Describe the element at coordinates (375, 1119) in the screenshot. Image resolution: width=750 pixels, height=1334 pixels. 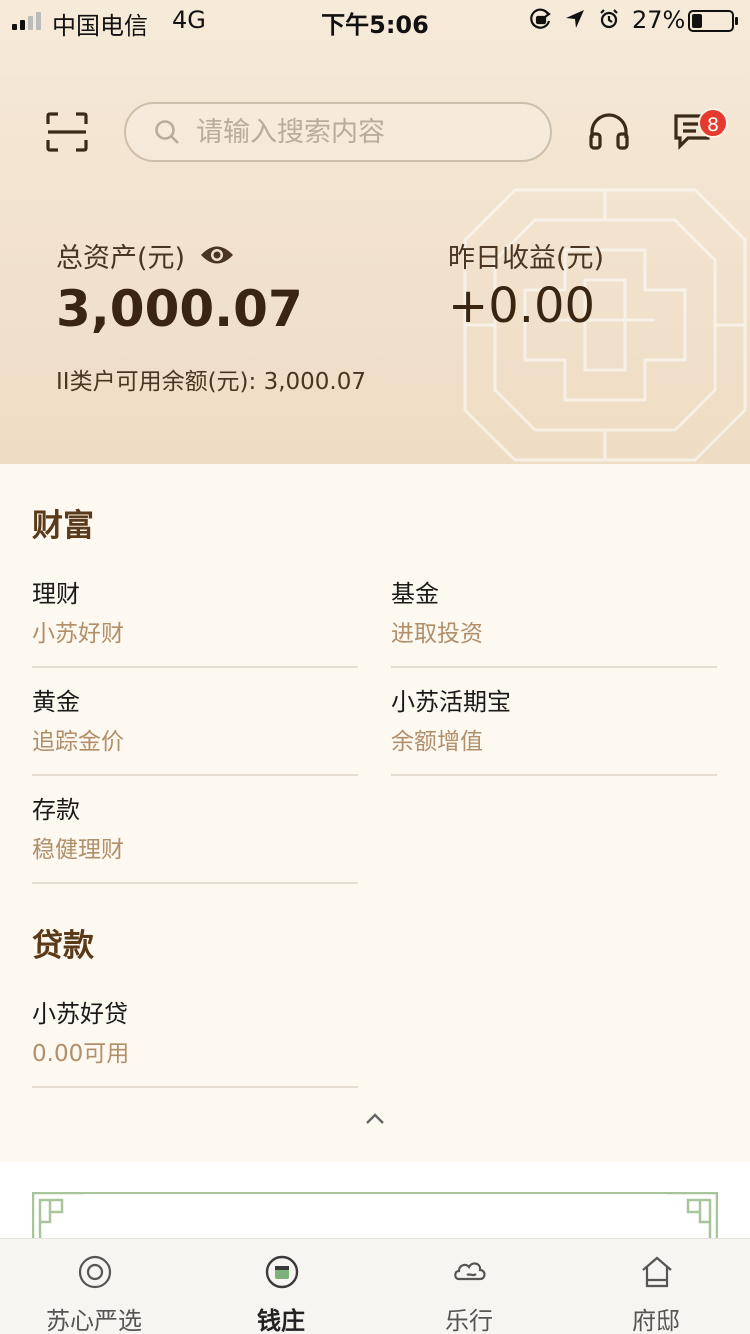
I see `chevron-up-icon` at that location.